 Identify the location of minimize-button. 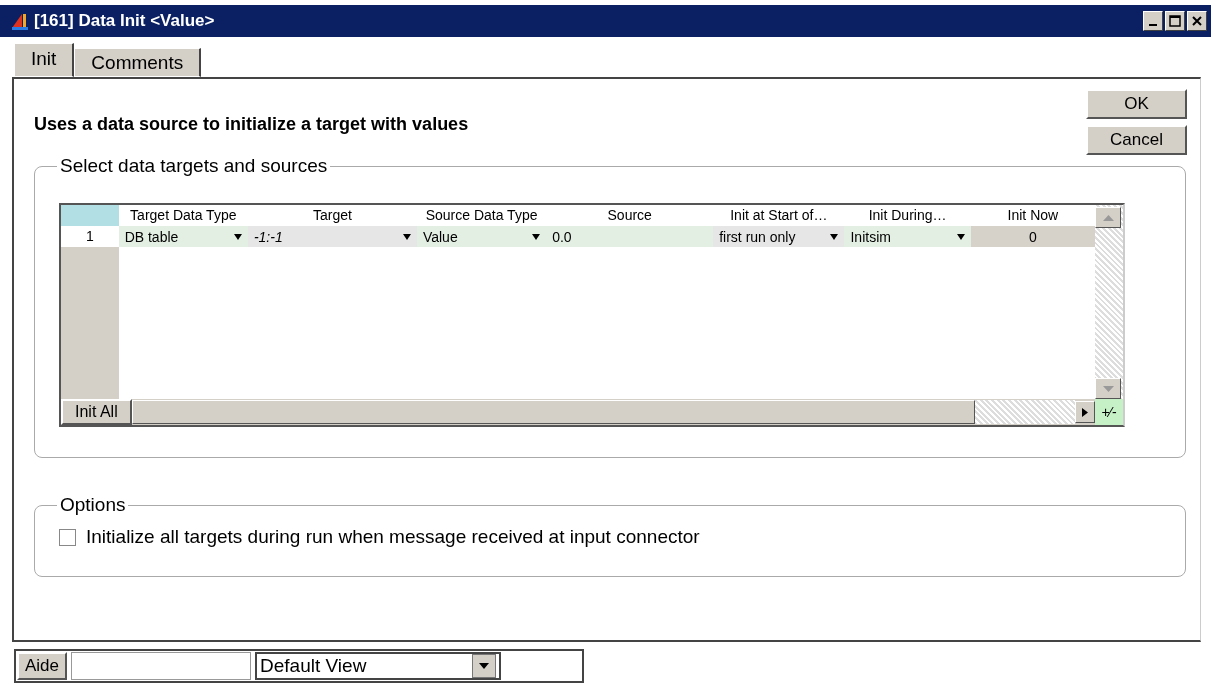
(1153, 21).